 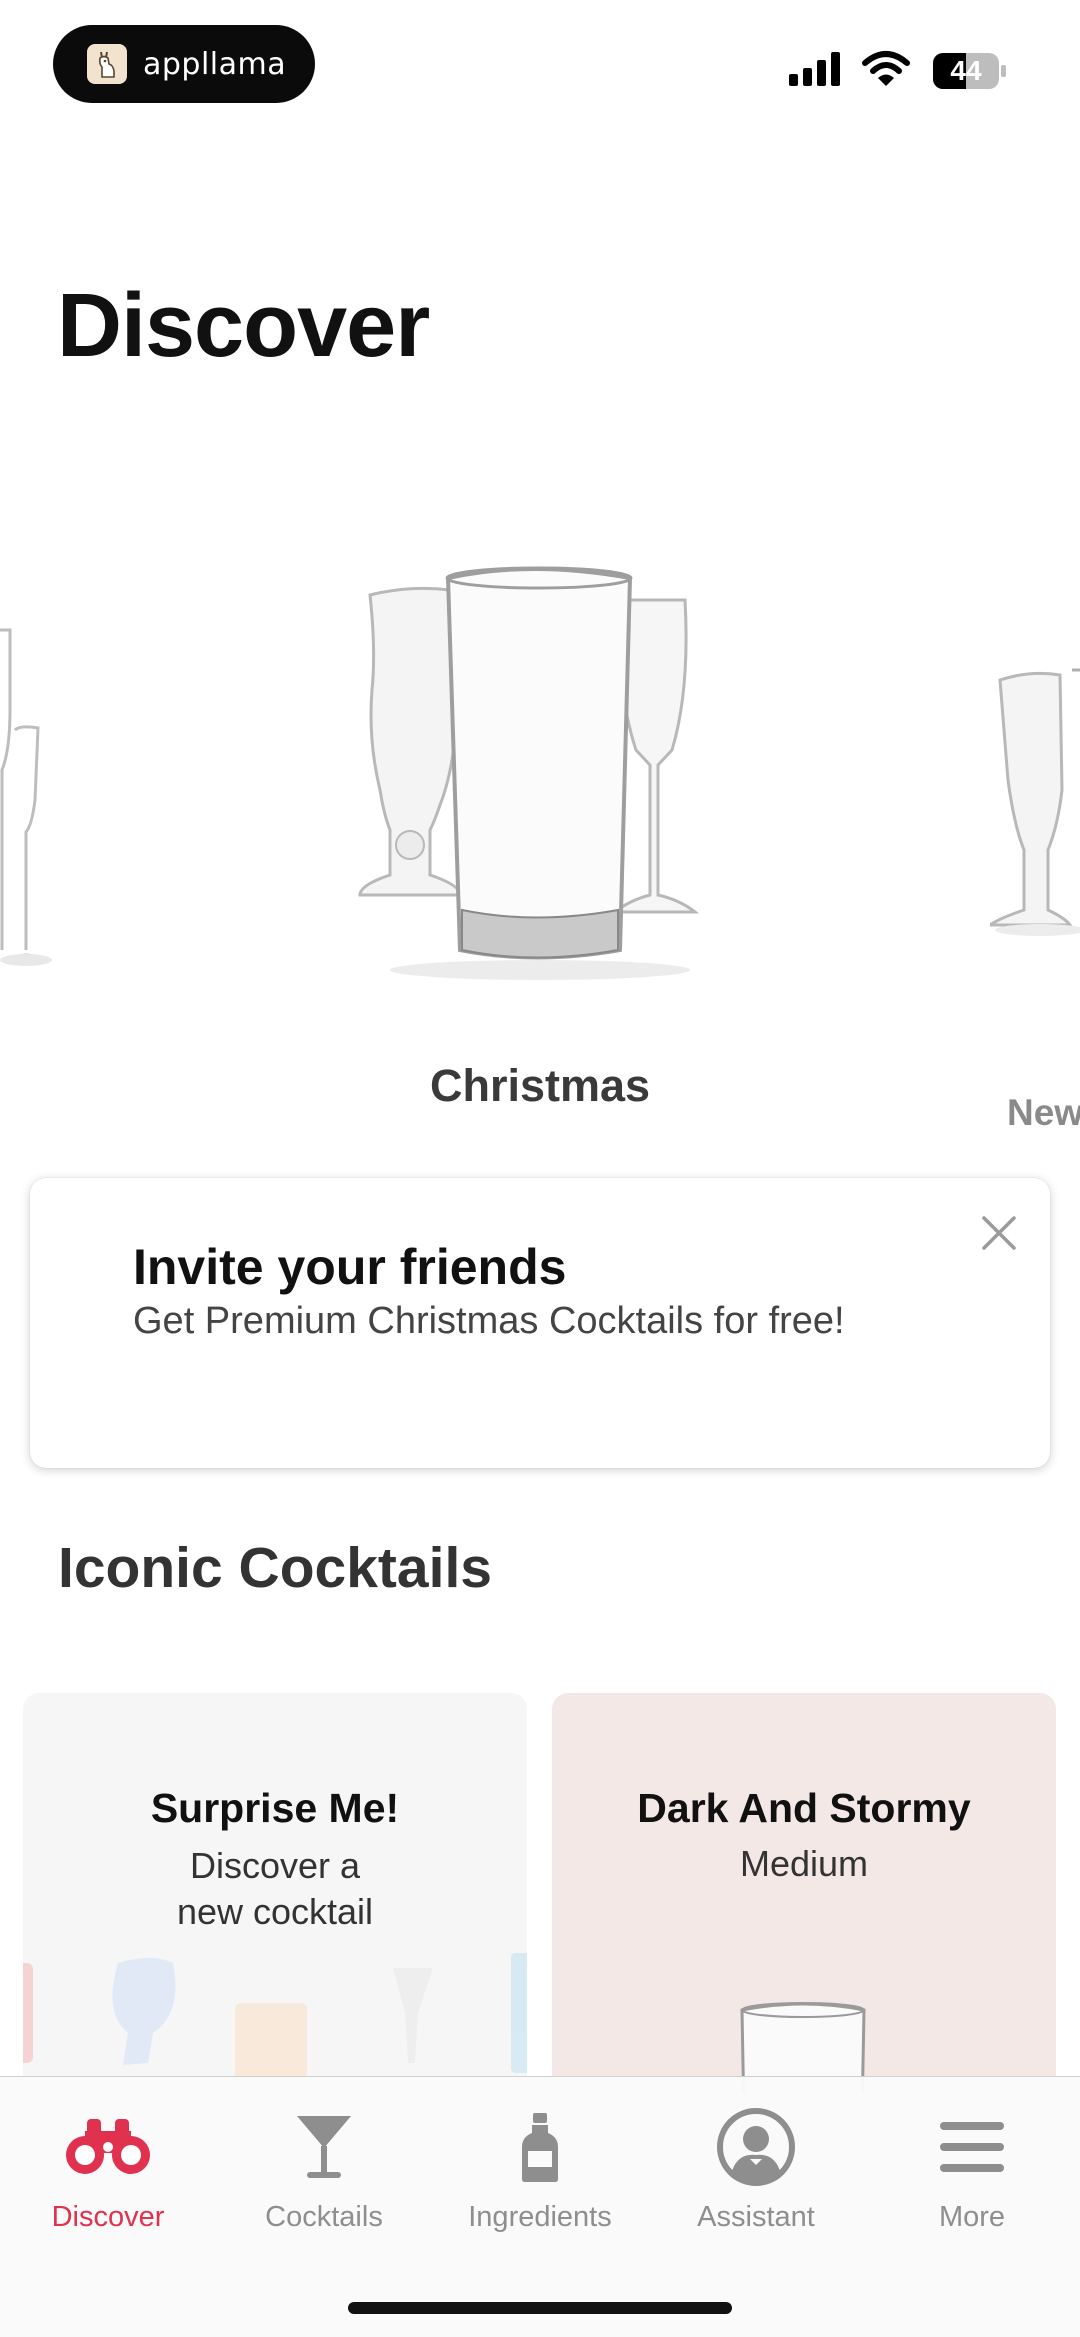 I want to click on bottle-icon, so click(x=540, y=2147).